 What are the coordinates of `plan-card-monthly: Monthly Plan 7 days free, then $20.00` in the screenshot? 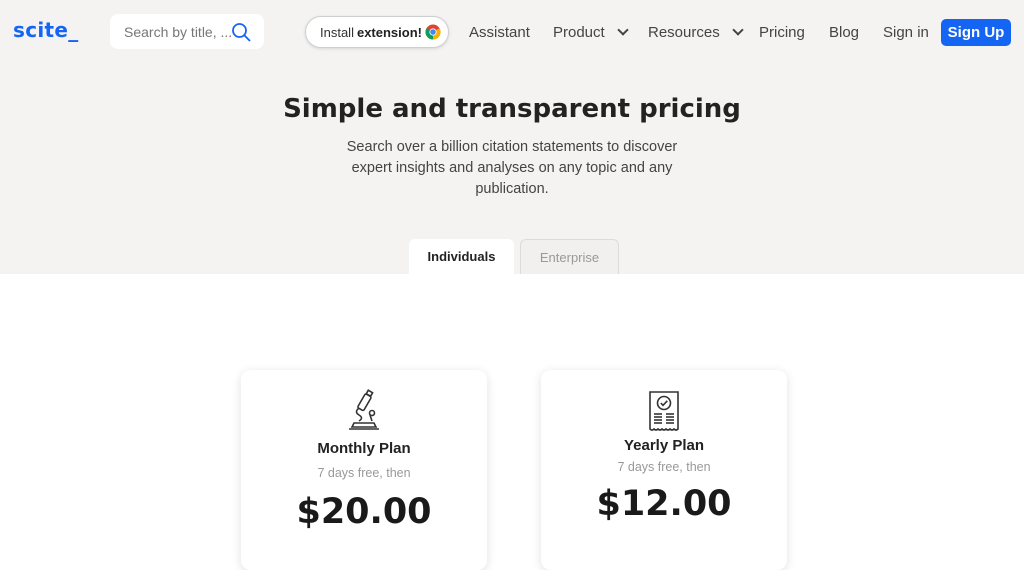 It's located at (364, 470).